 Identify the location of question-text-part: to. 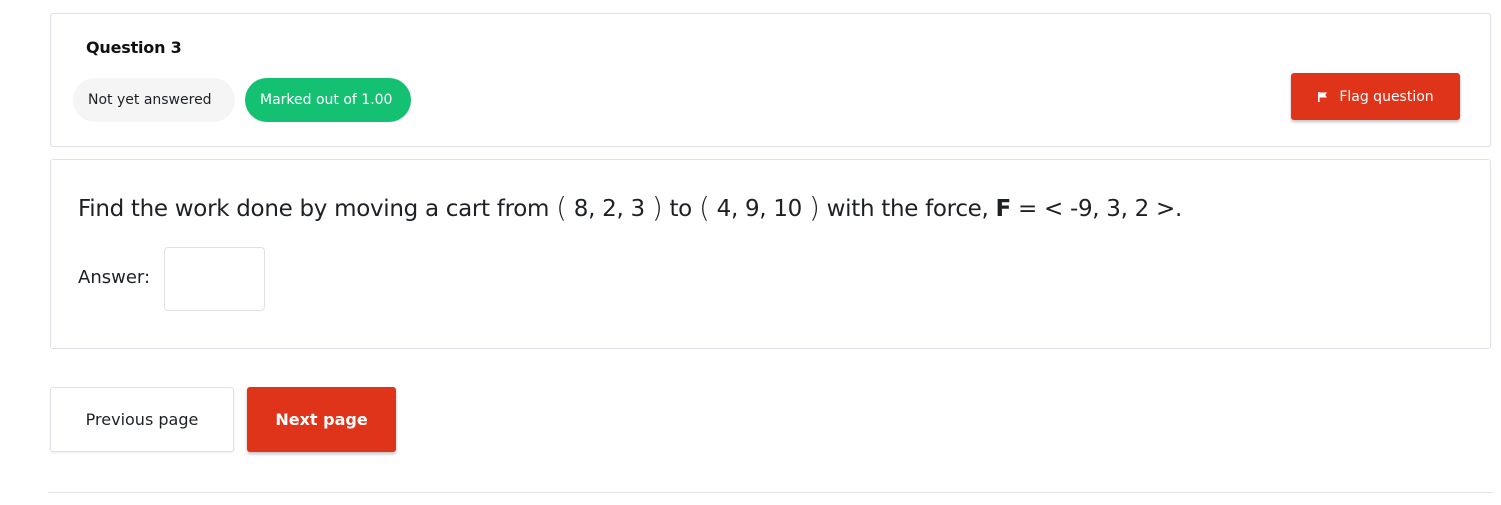
(680, 209).